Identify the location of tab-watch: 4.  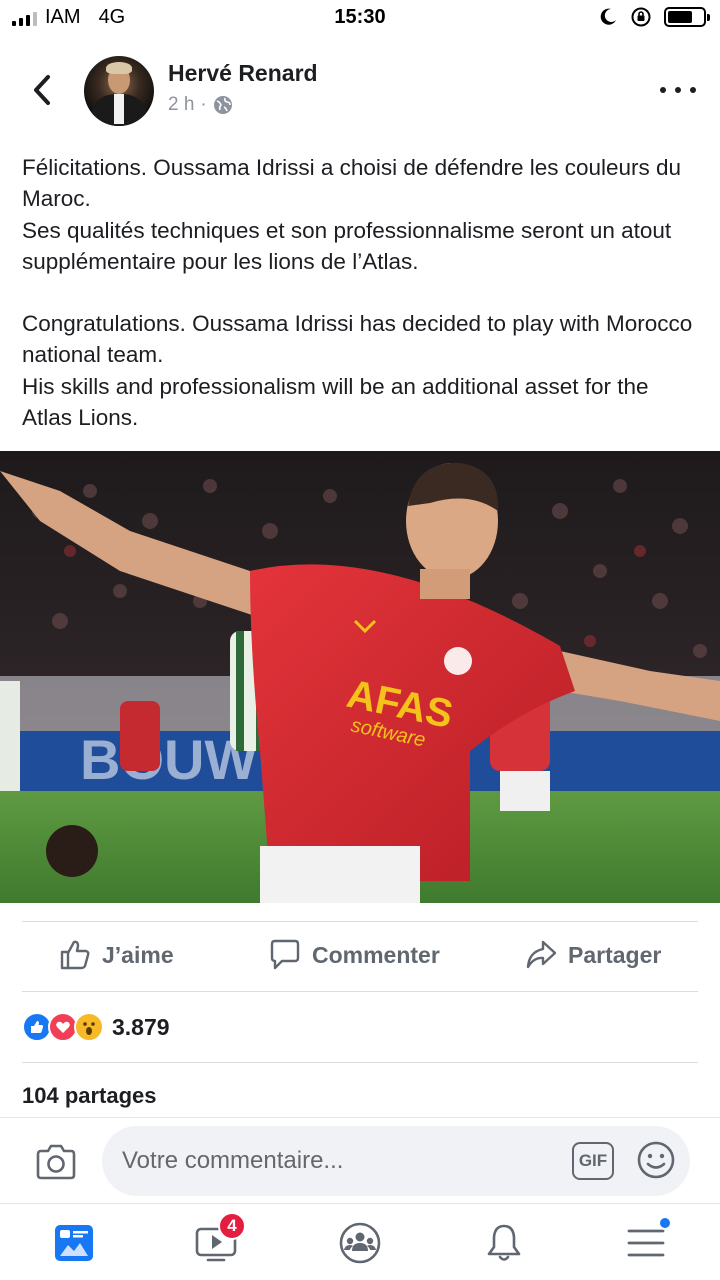
(219, 1239).